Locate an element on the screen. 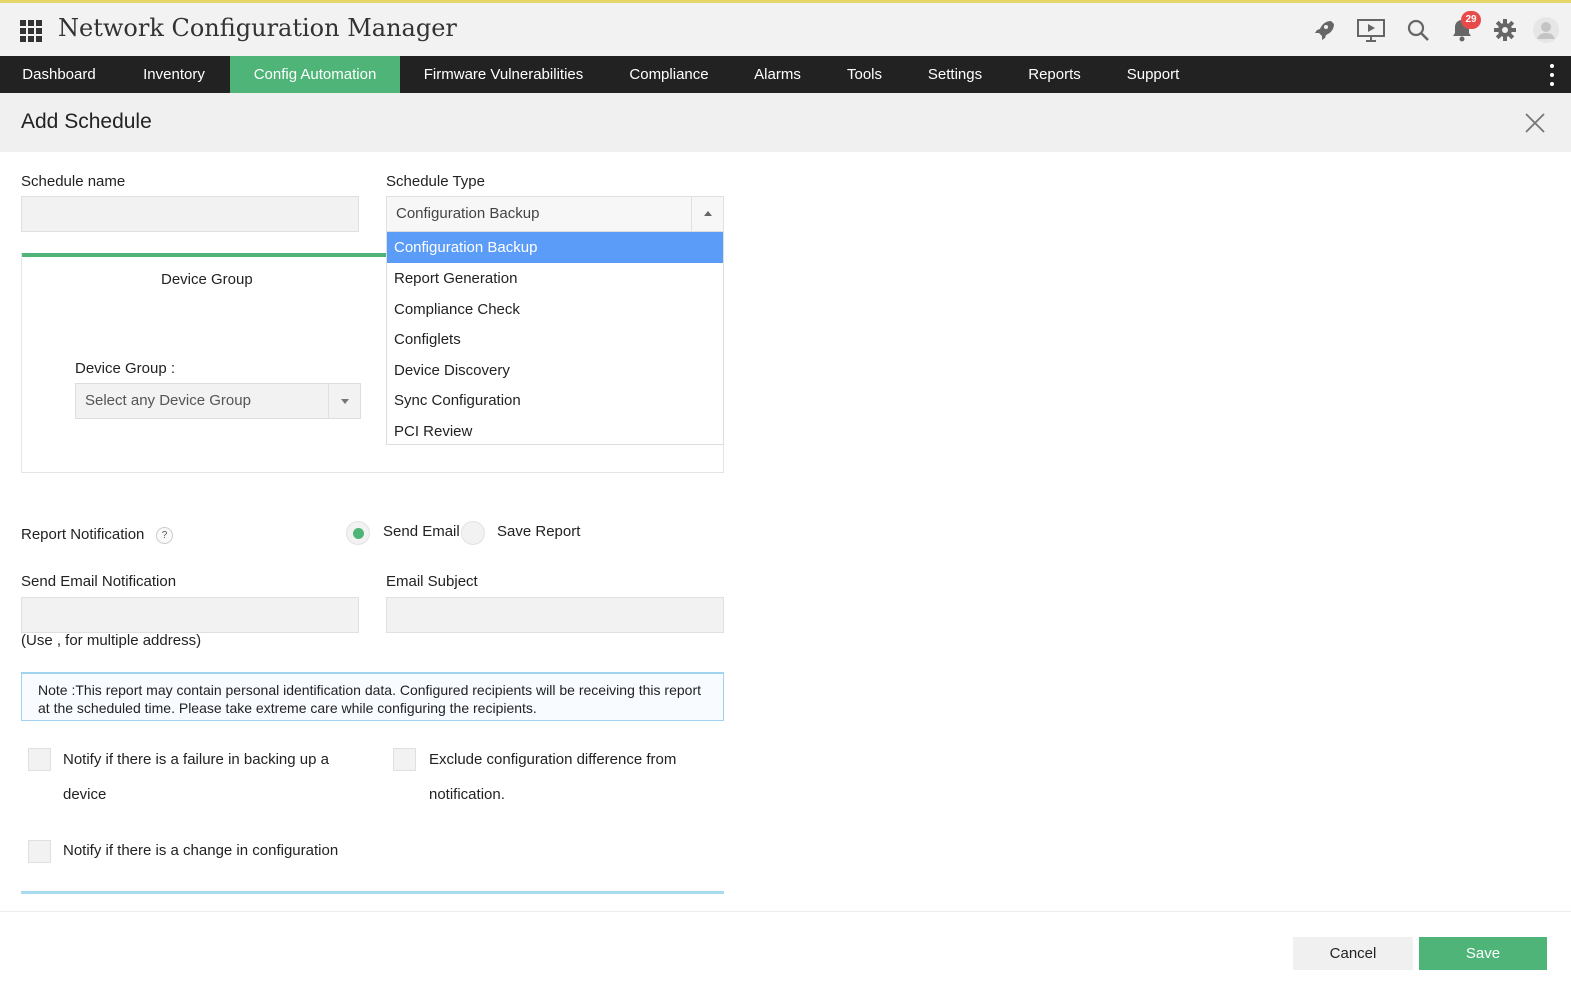 The width and height of the screenshot is (1571, 998). device-group-placeholder: Select any Device Group is located at coordinates (168, 400).